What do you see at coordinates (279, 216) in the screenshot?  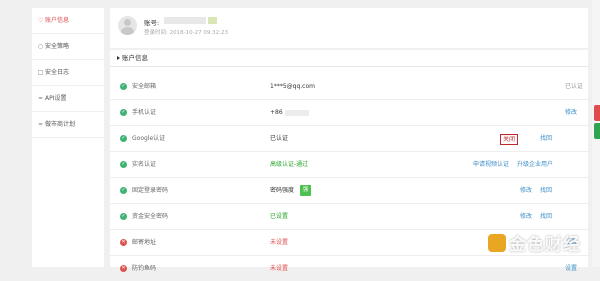 I see `row-value: 已设置` at bounding box center [279, 216].